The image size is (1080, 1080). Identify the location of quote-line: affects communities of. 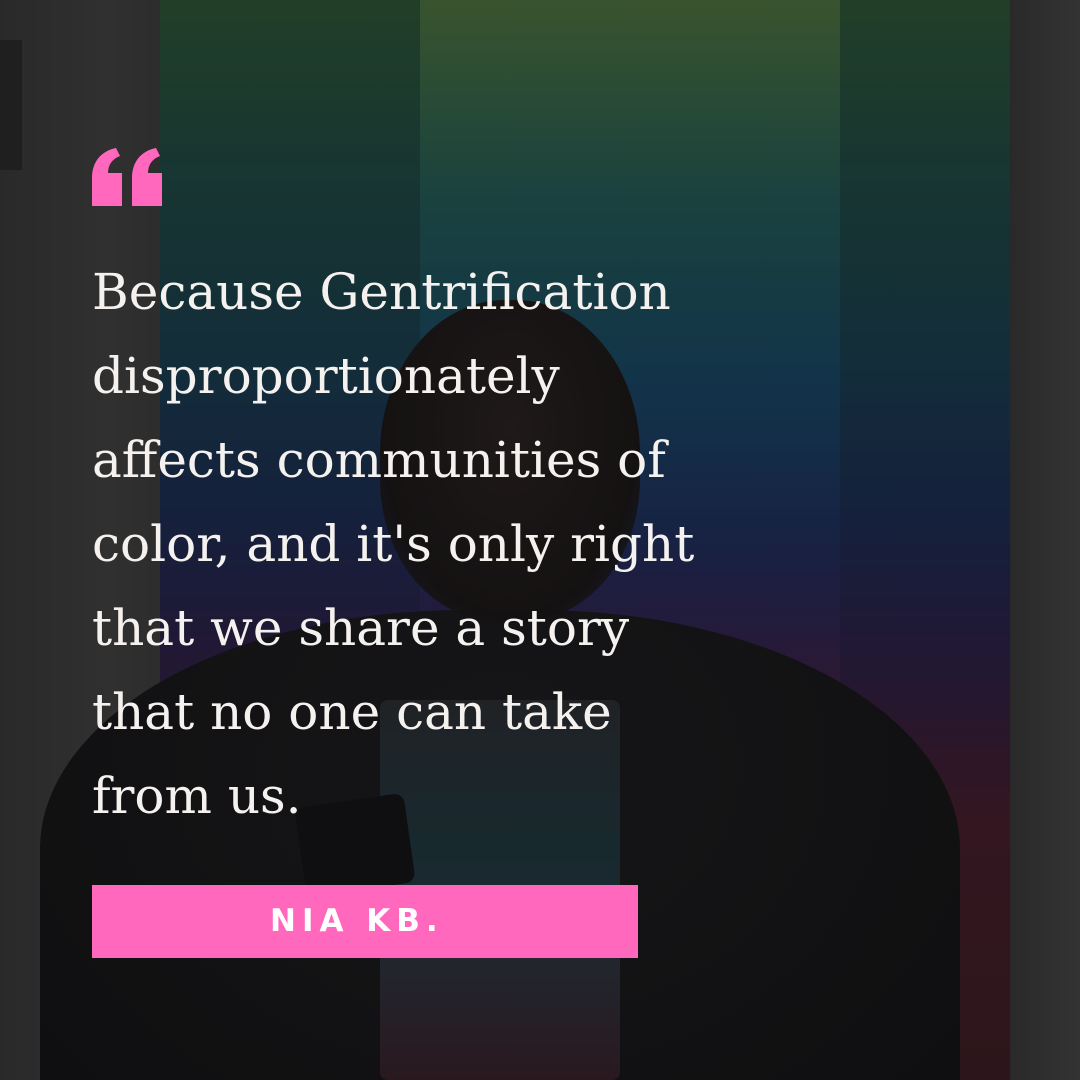
(379, 460).